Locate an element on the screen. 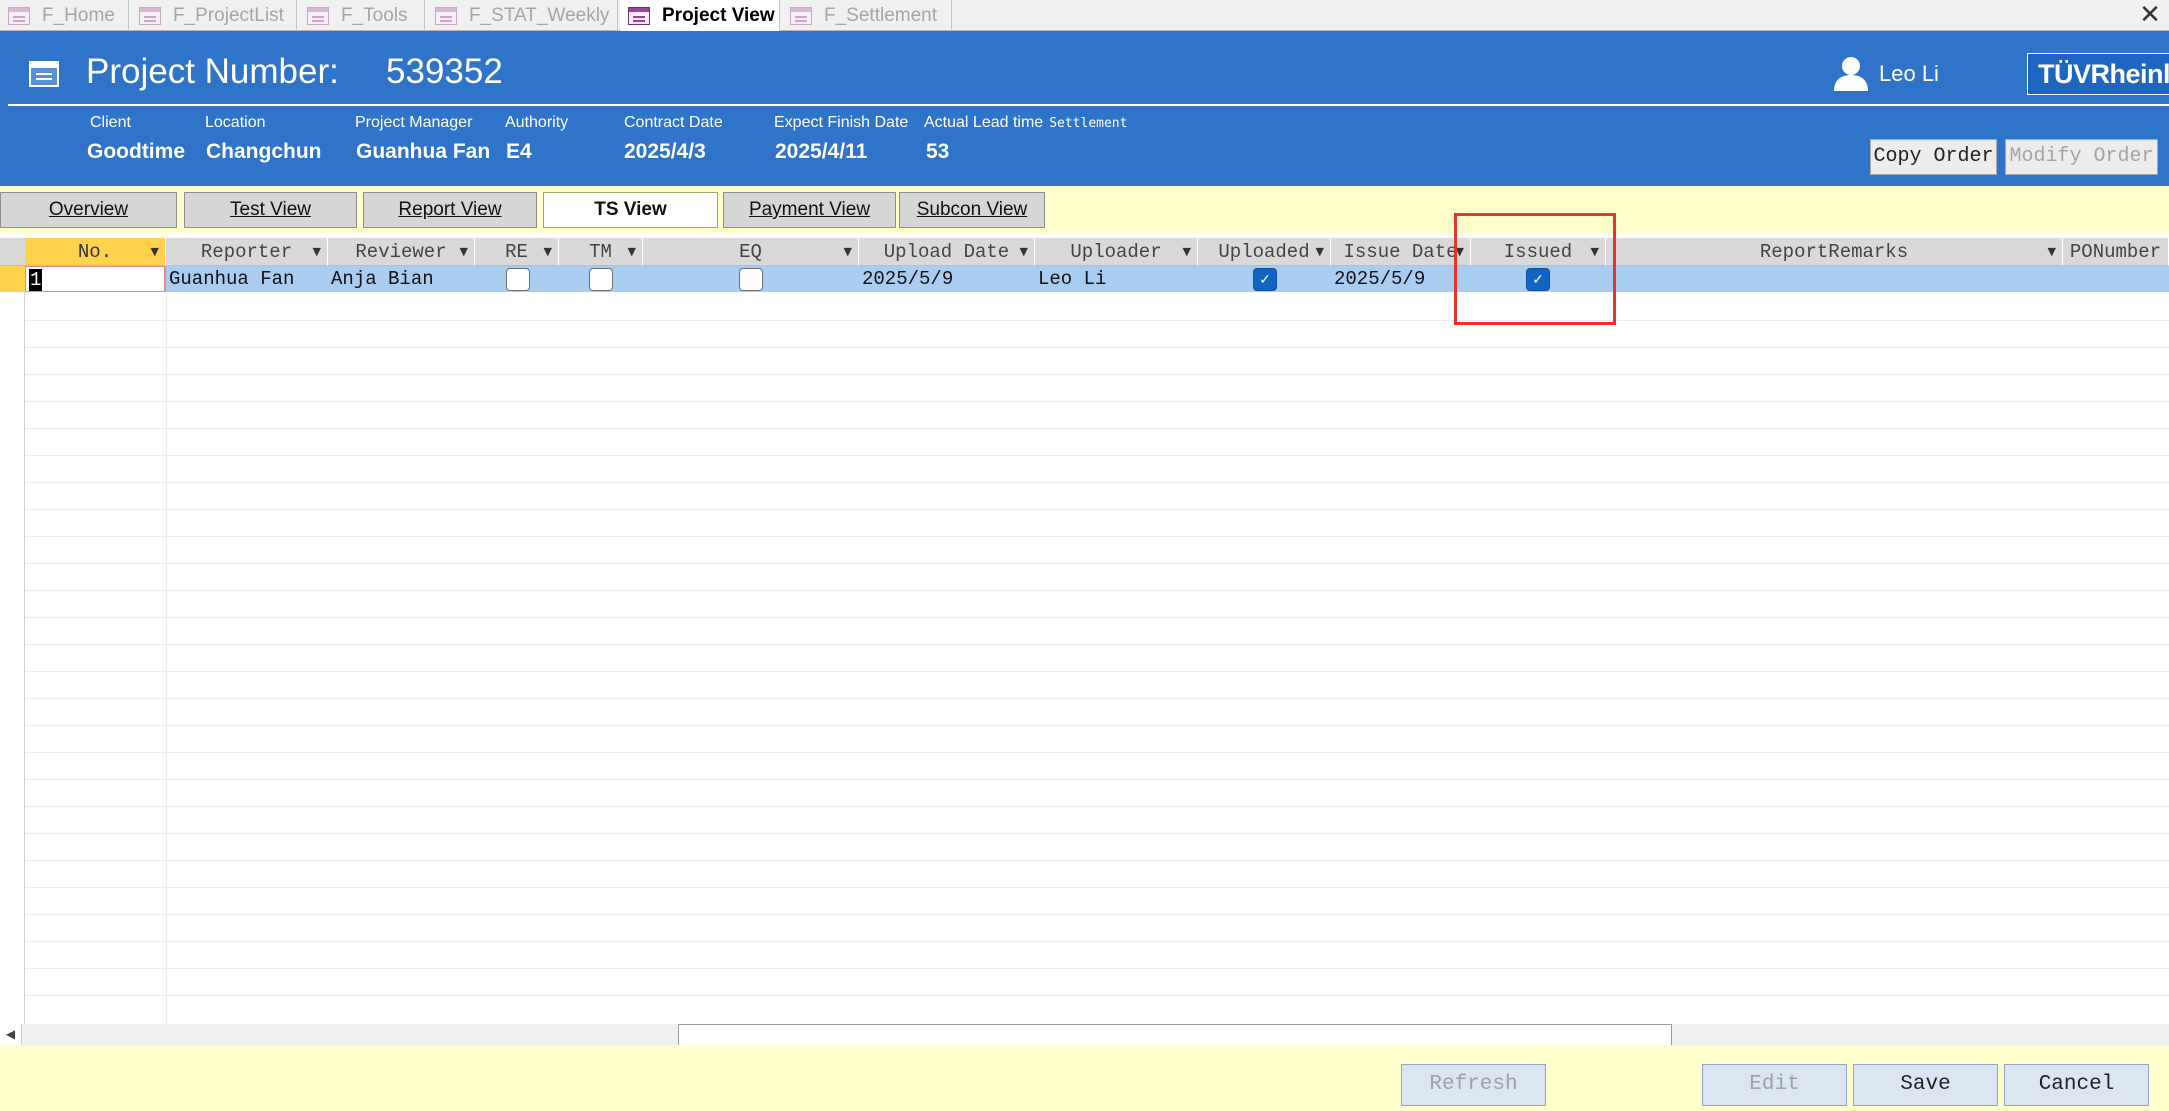 Image resolution: width=2169 pixels, height=1111 pixels. tab-f-settlement: F_Settlement is located at coordinates (867, 15).